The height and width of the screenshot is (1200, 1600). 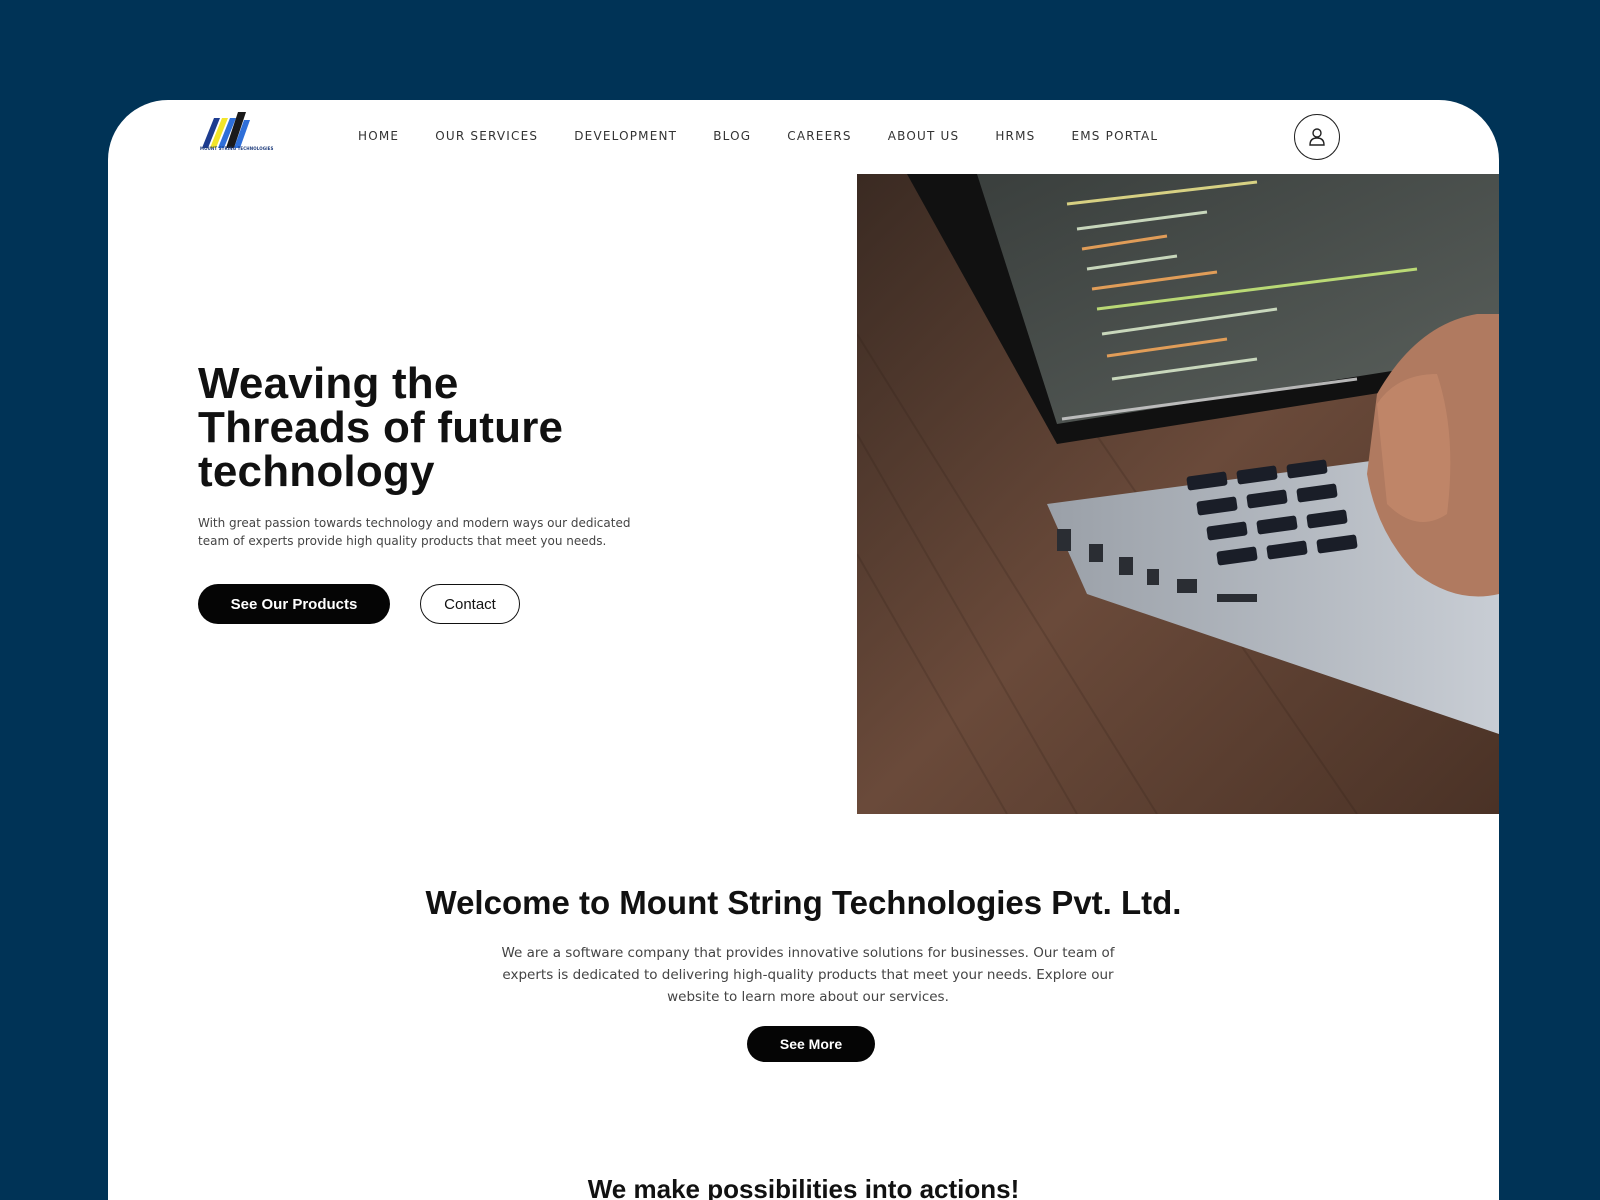 I want to click on hero-actions: See Our Products Contact, so click(x=359, y=604).